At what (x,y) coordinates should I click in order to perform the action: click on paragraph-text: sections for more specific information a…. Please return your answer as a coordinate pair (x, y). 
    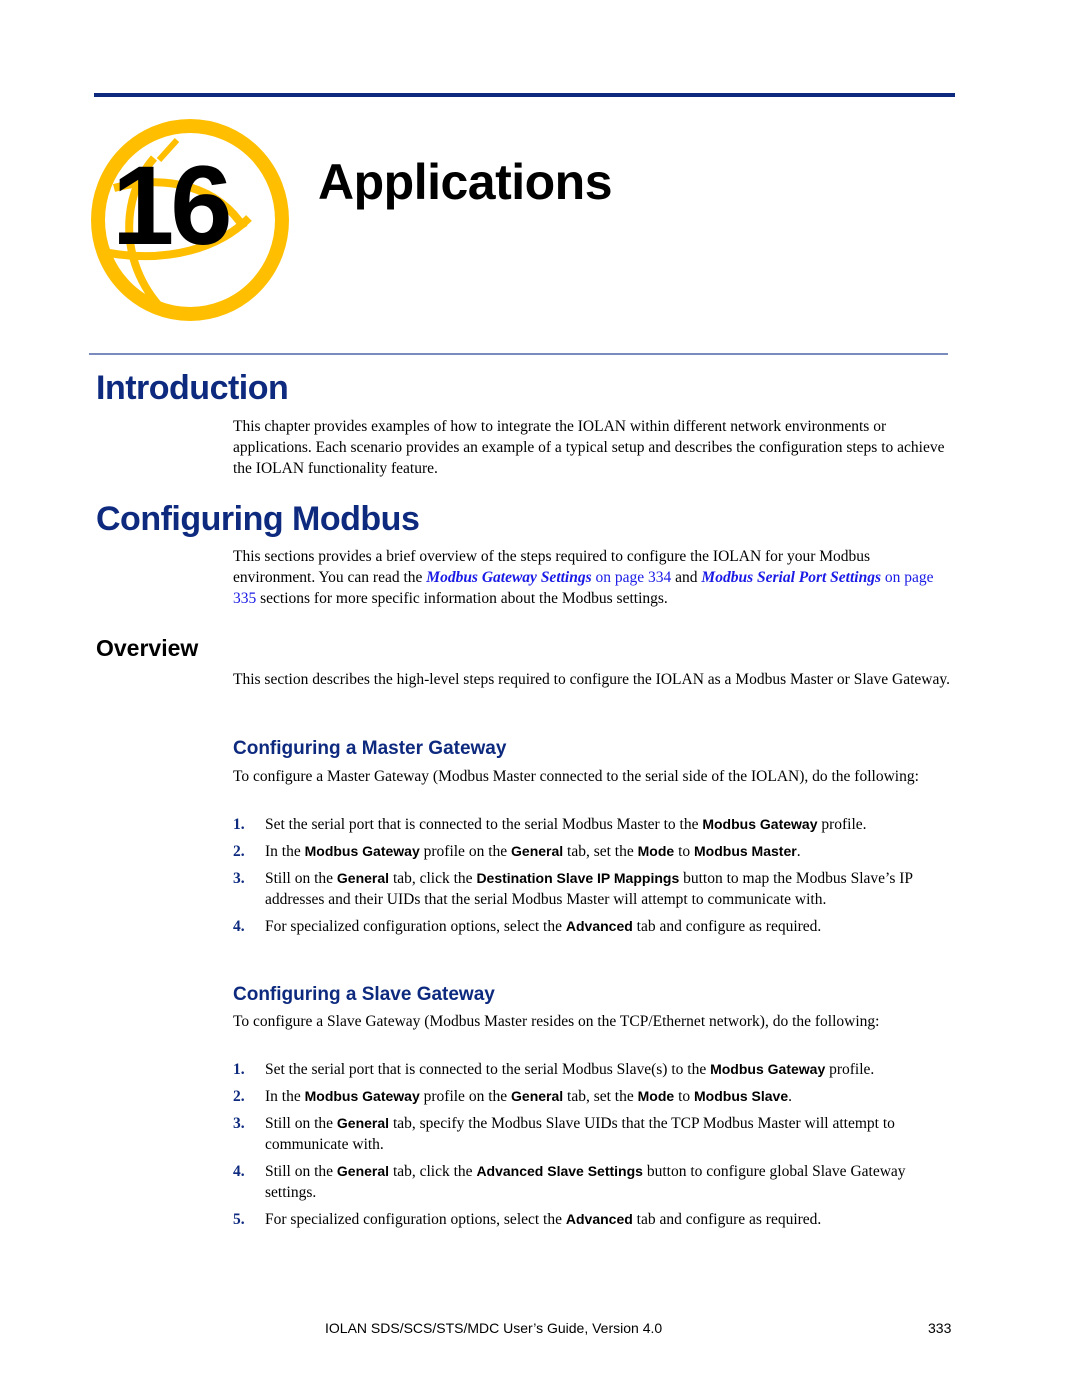
    Looking at the image, I should click on (462, 598).